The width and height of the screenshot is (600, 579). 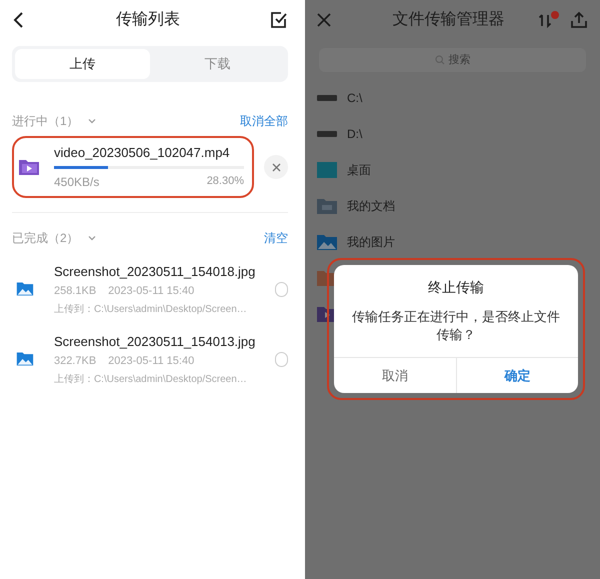 I want to click on file-size: 322.7KB, so click(x=75, y=361).